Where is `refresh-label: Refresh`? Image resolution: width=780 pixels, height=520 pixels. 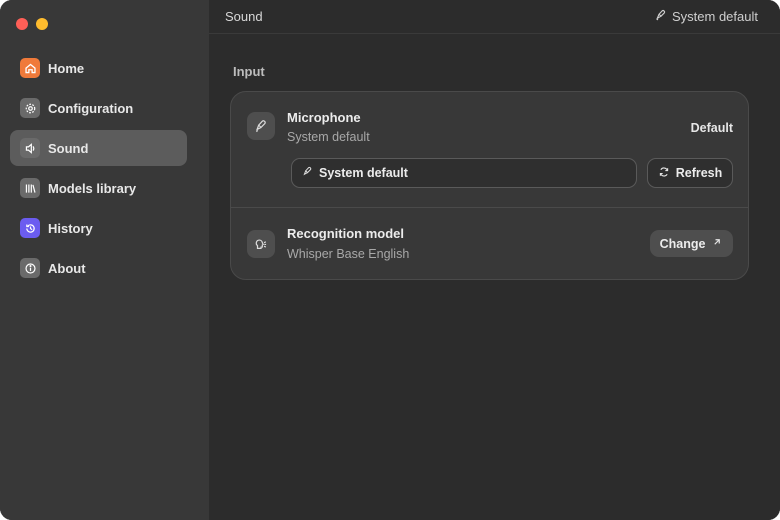
refresh-label: Refresh is located at coordinates (699, 173).